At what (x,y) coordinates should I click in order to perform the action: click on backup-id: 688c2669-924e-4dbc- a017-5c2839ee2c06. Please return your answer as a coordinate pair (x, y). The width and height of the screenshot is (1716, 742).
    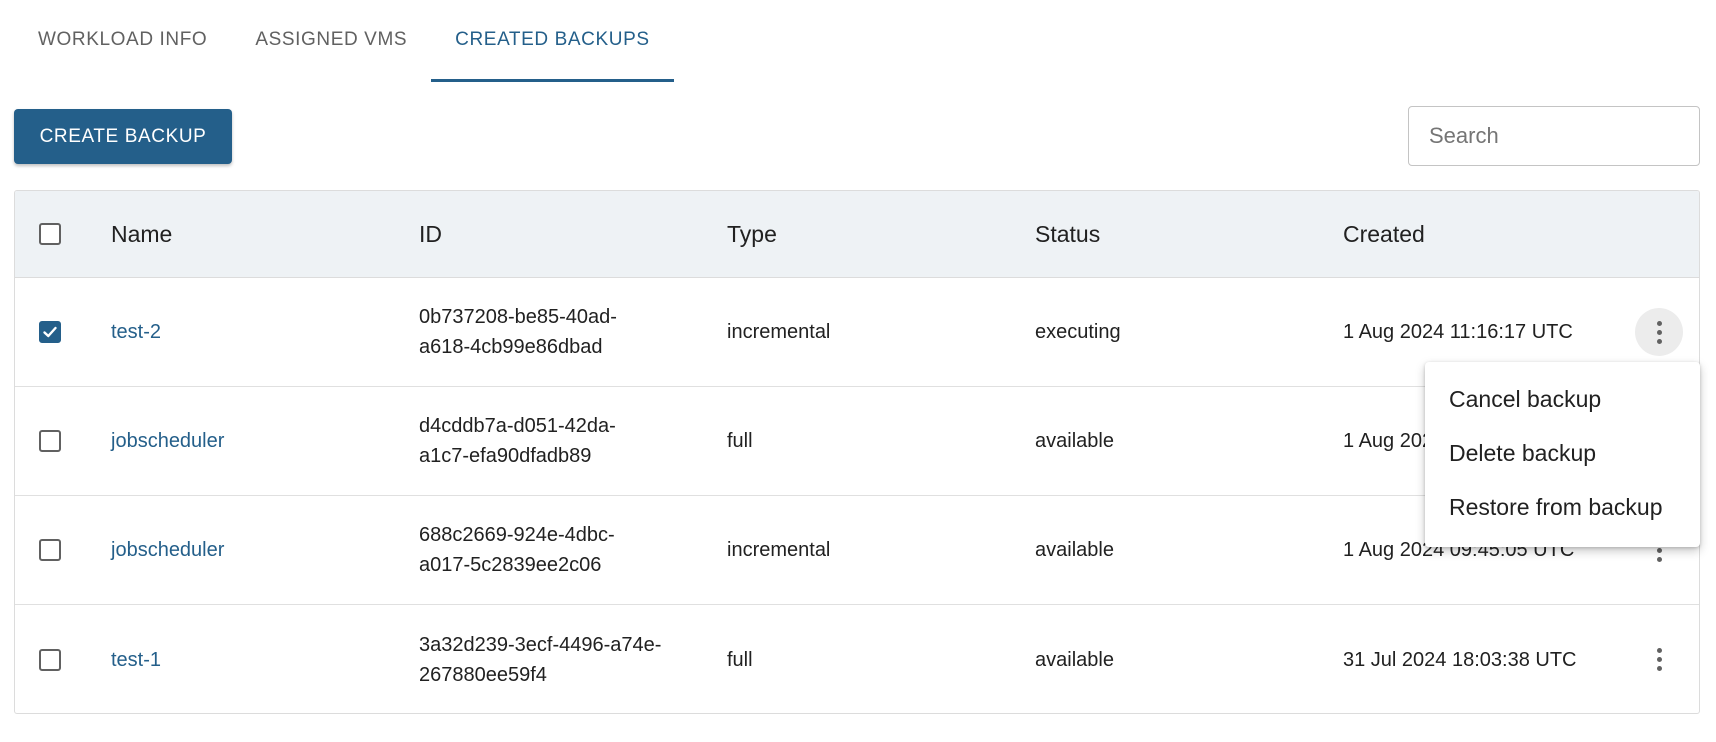
    Looking at the image, I should click on (554, 550).